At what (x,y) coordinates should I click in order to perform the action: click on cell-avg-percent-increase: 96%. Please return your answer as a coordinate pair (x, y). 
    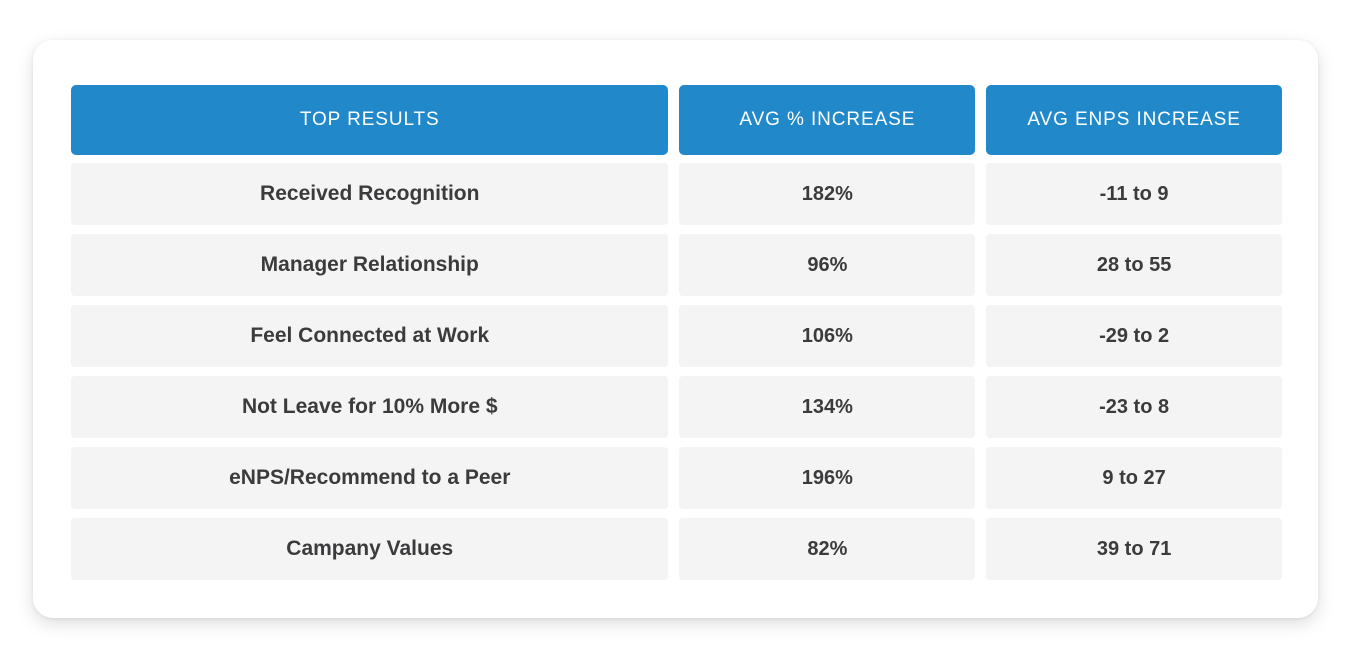
    Looking at the image, I should click on (827, 265).